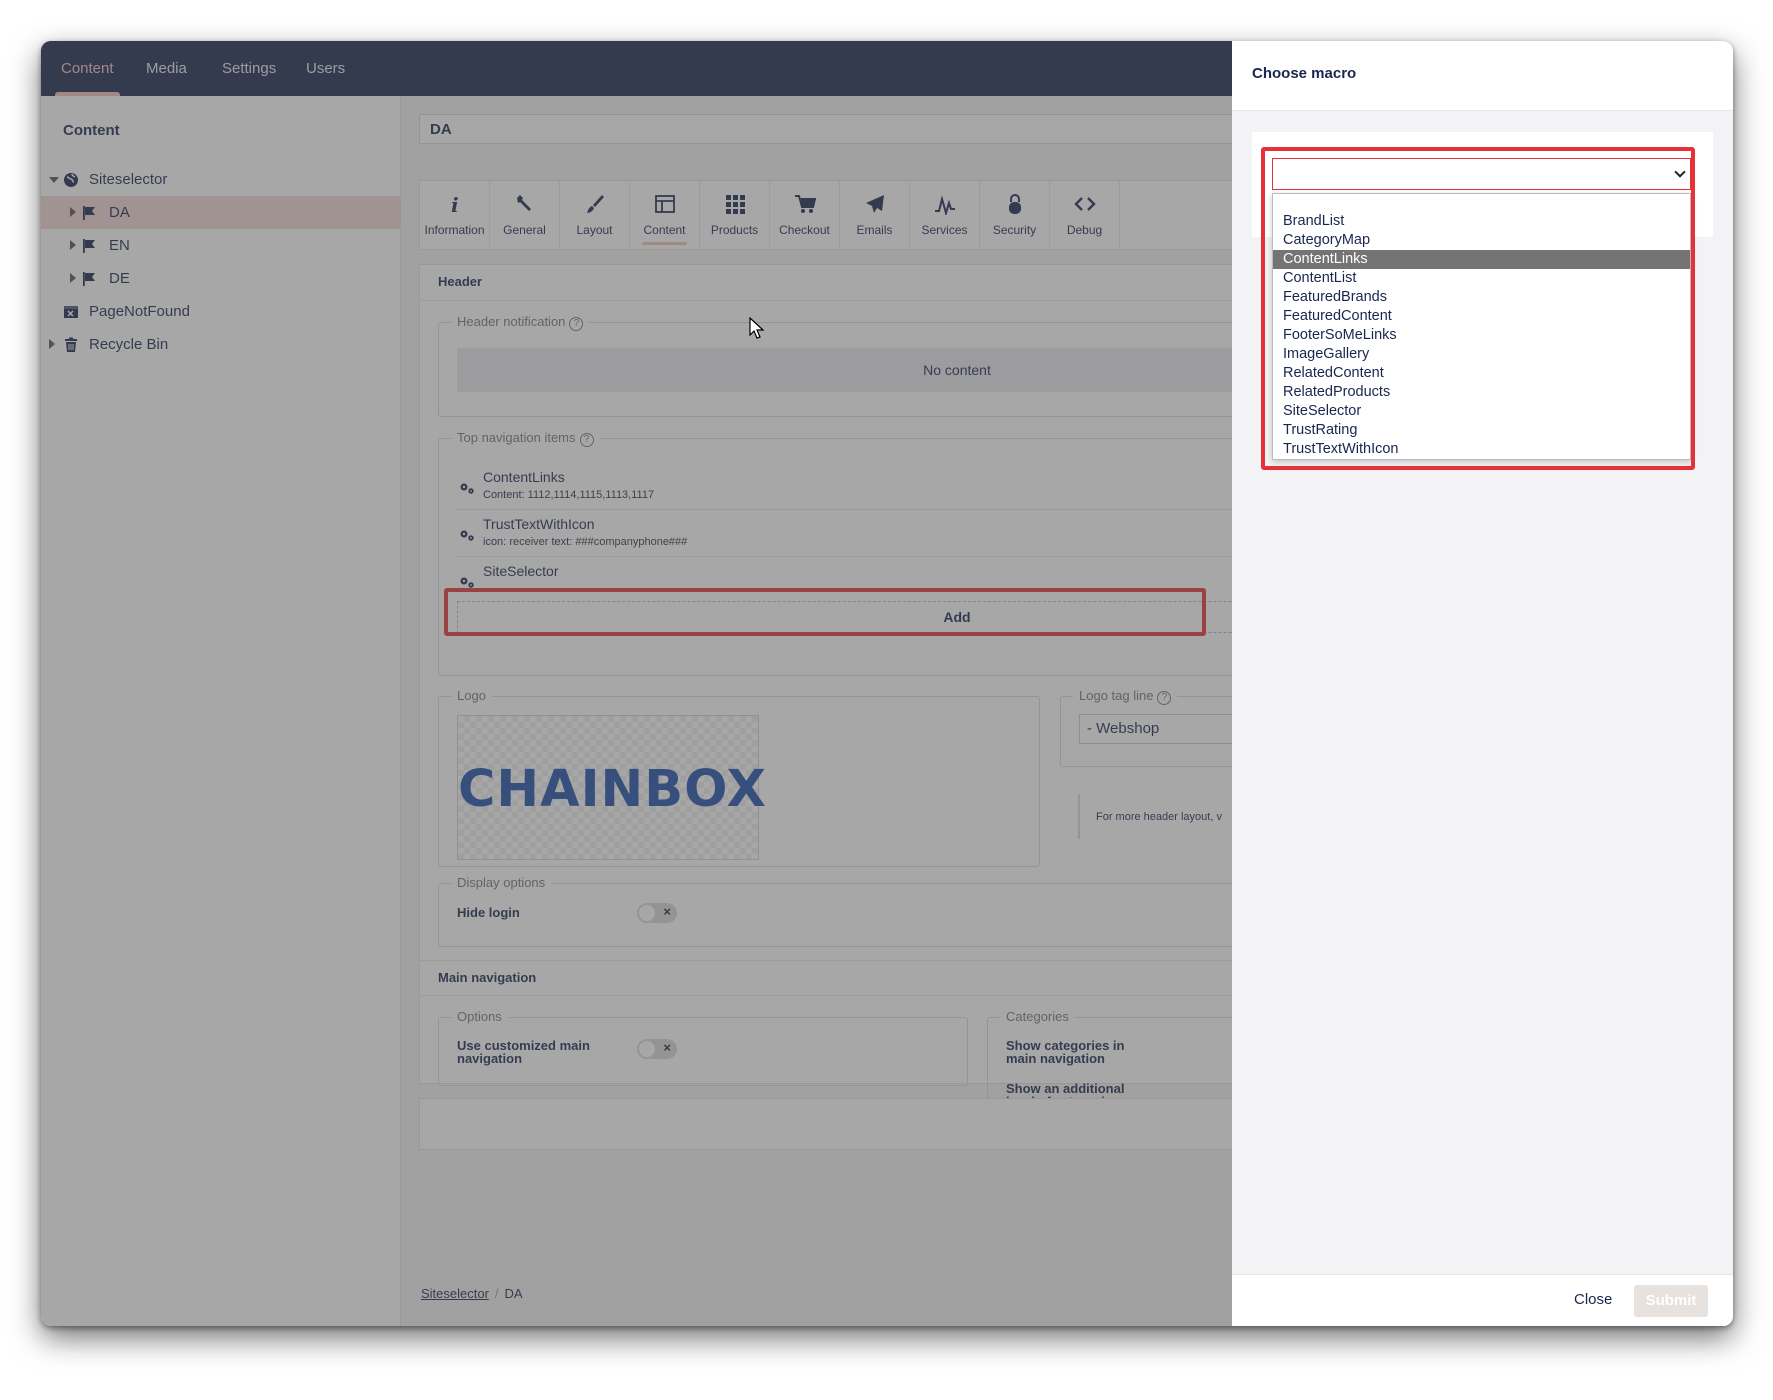 The height and width of the screenshot is (1400, 1773). Describe the element at coordinates (757, 328) in the screenshot. I see `mouse-pointer-icon` at that location.